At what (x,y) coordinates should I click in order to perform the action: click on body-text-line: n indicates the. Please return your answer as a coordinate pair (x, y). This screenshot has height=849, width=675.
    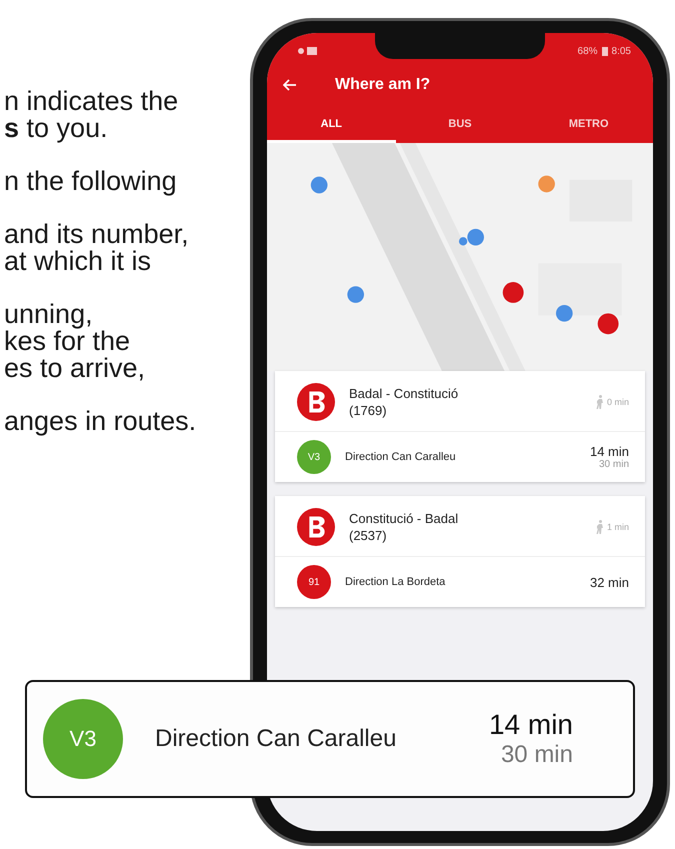
    Looking at the image, I should click on (92, 101).